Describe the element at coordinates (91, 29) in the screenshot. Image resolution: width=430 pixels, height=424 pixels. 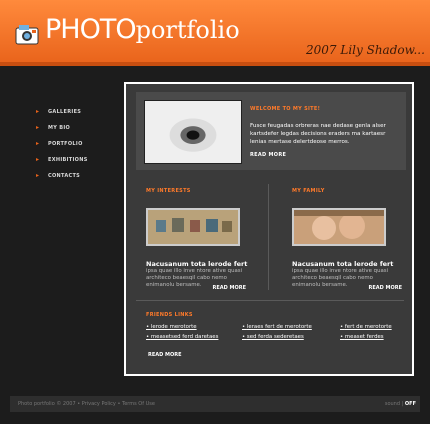
I see `logo-photo: PHOTO` at that location.